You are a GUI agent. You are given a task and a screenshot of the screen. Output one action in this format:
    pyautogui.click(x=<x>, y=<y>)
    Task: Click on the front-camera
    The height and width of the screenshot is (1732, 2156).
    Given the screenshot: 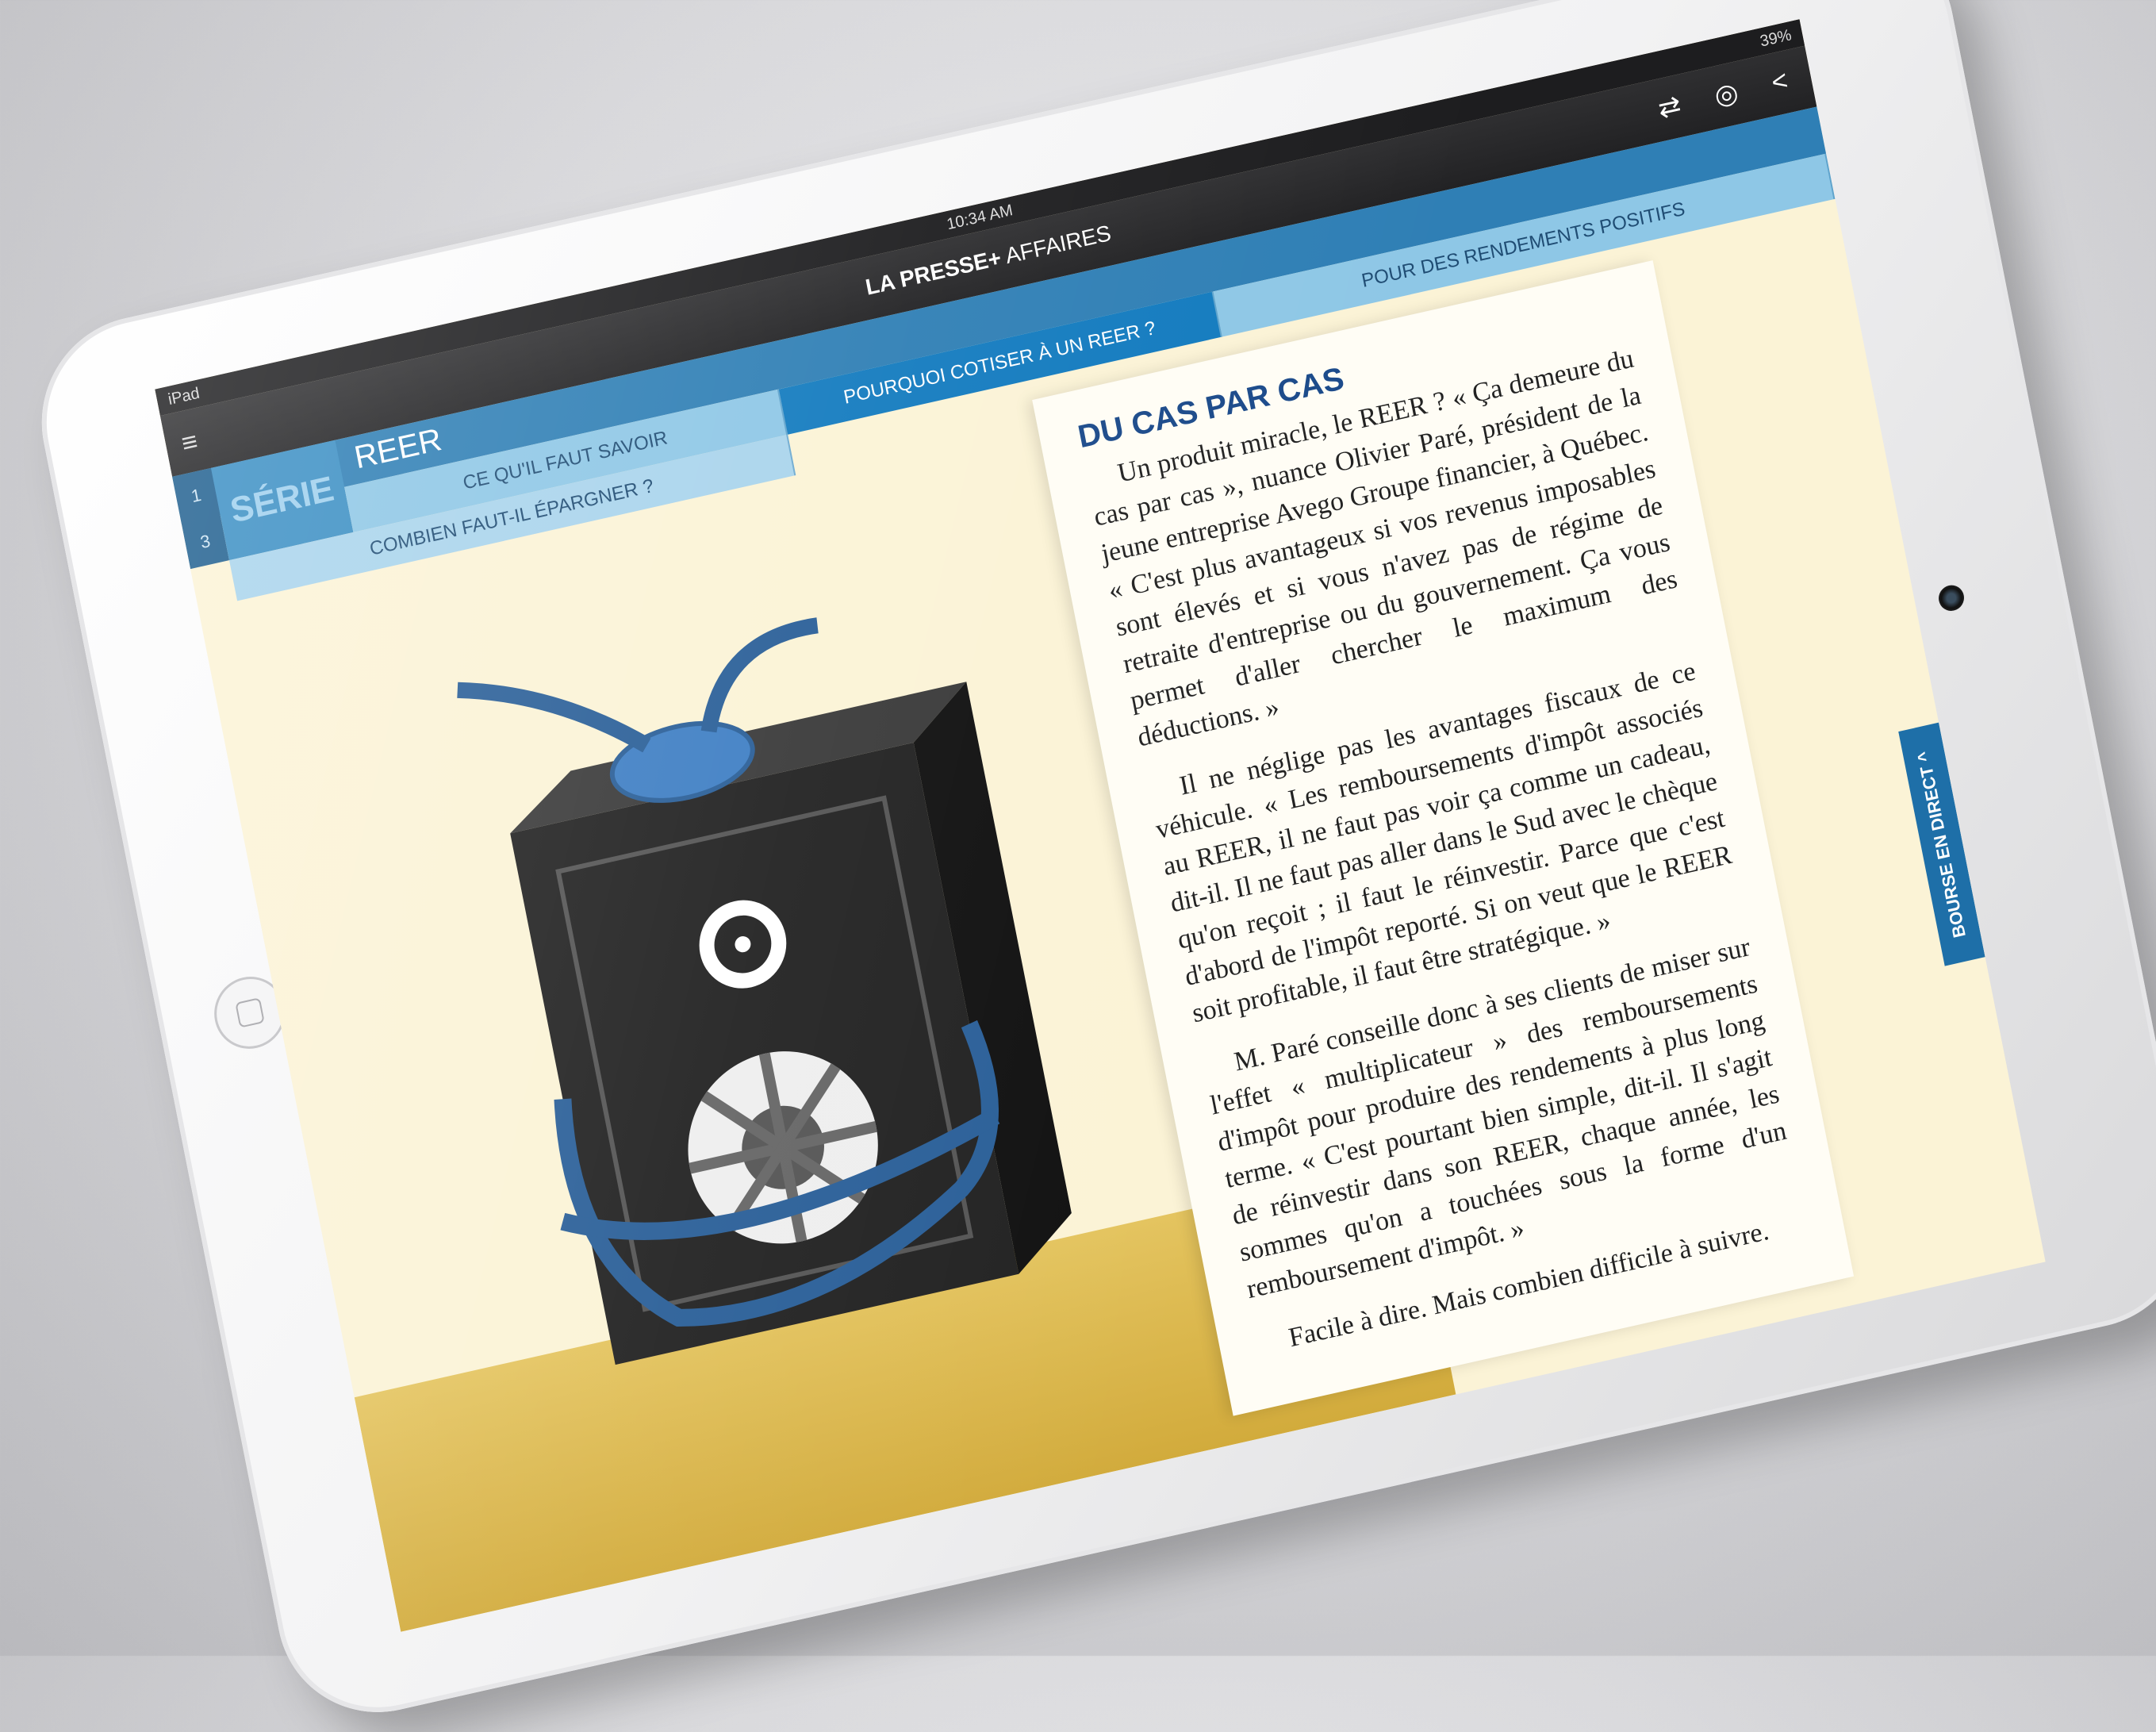 What is the action you would take?
    pyautogui.click(x=1951, y=598)
    